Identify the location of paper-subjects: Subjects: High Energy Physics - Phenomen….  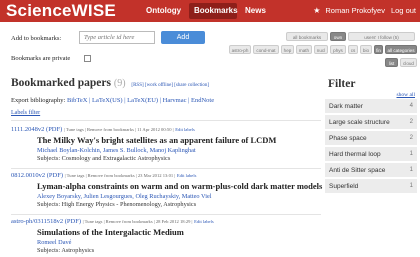
(117, 204).